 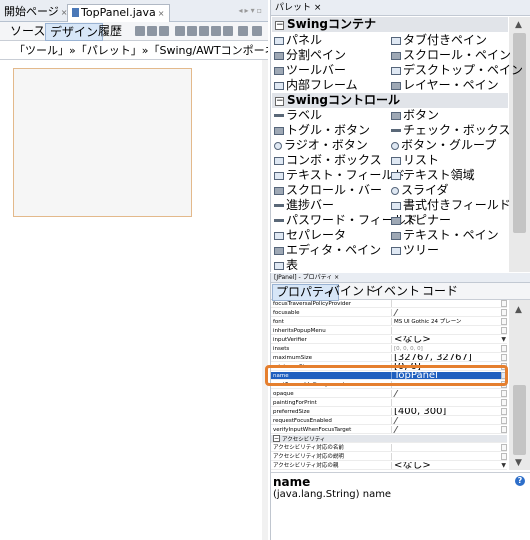 What do you see at coordinates (420, 190) in the screenshot?
I see `palette-item-slider: スライダ` at bounding box center [420, 190].